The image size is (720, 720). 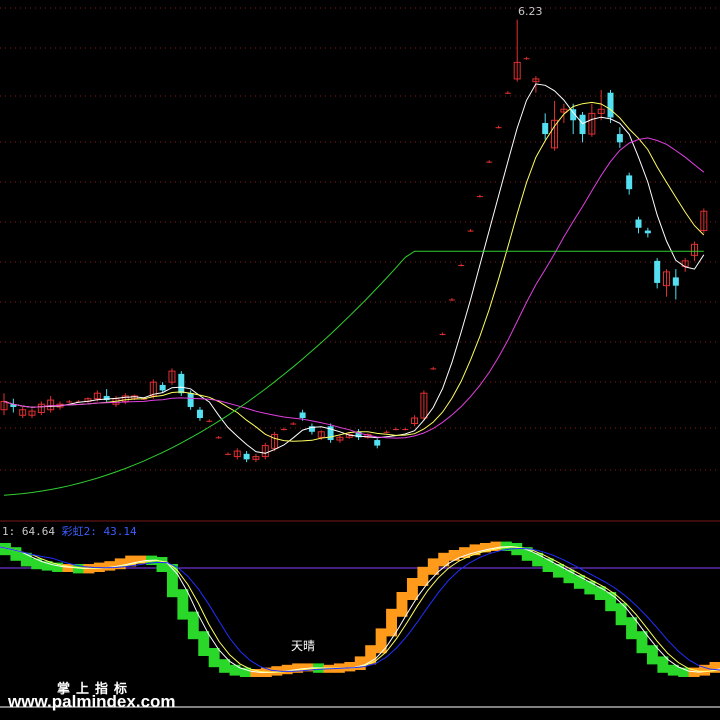 I want to click on indicator-value-2: 彩虹2: 43.14, so click(x=99, y=531).